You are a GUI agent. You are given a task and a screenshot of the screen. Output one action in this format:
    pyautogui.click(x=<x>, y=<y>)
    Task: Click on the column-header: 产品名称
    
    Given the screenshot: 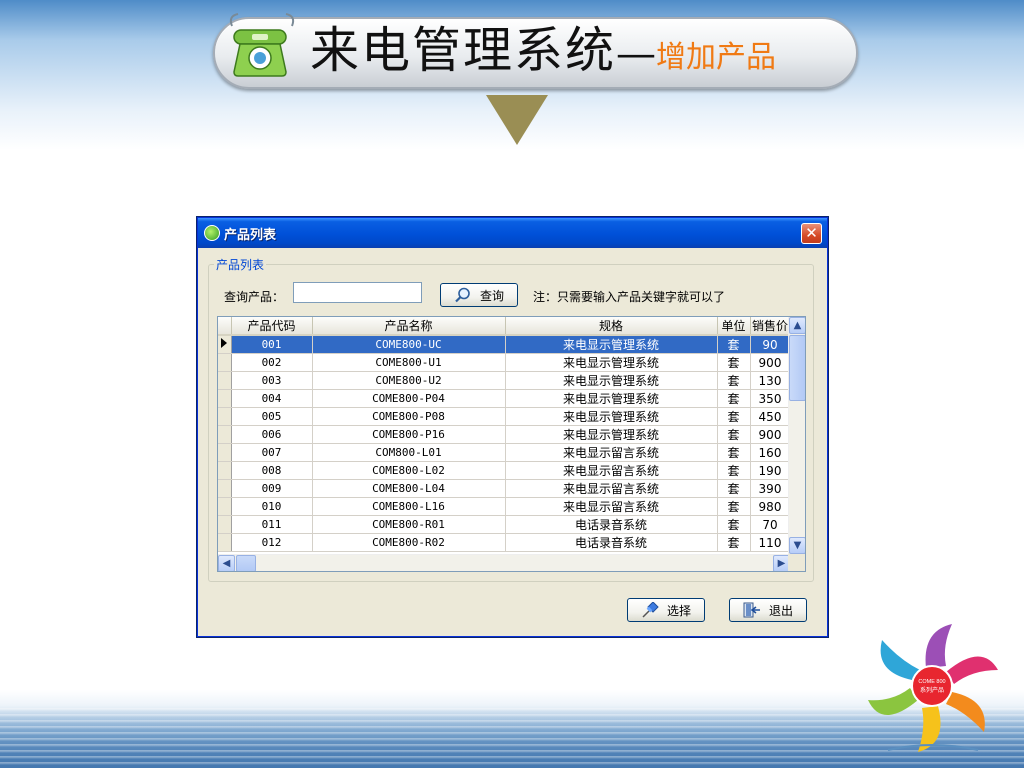 What is the action you would take?
    pyautogui.click(x=409, y=326)
    